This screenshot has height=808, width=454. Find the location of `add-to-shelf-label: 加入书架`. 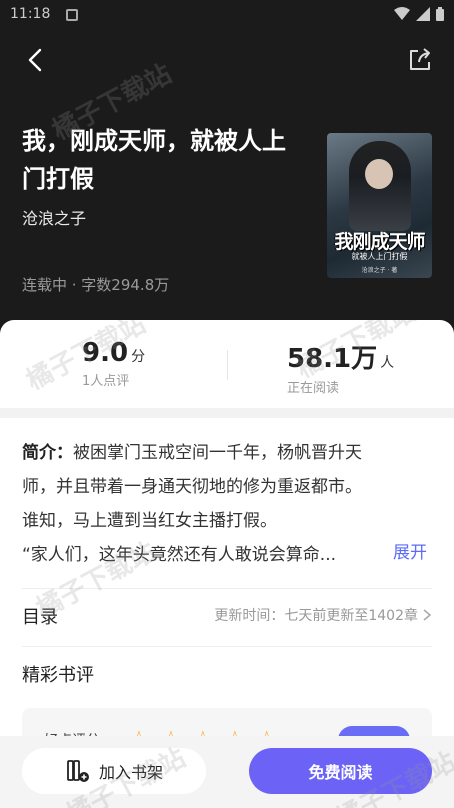

add-to-shelf-label: 加入书架 is located at coordinates (130, 772).